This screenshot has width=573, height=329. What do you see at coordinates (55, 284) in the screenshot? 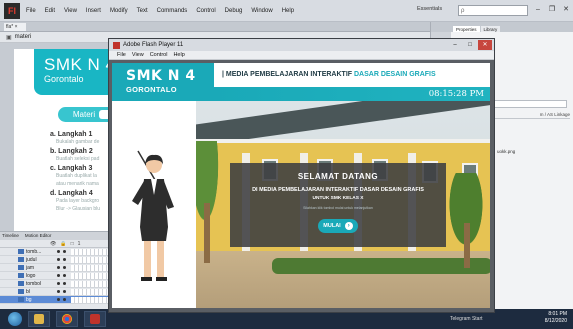
I see `layer-row: tombol` at bounding box center [55, 284].